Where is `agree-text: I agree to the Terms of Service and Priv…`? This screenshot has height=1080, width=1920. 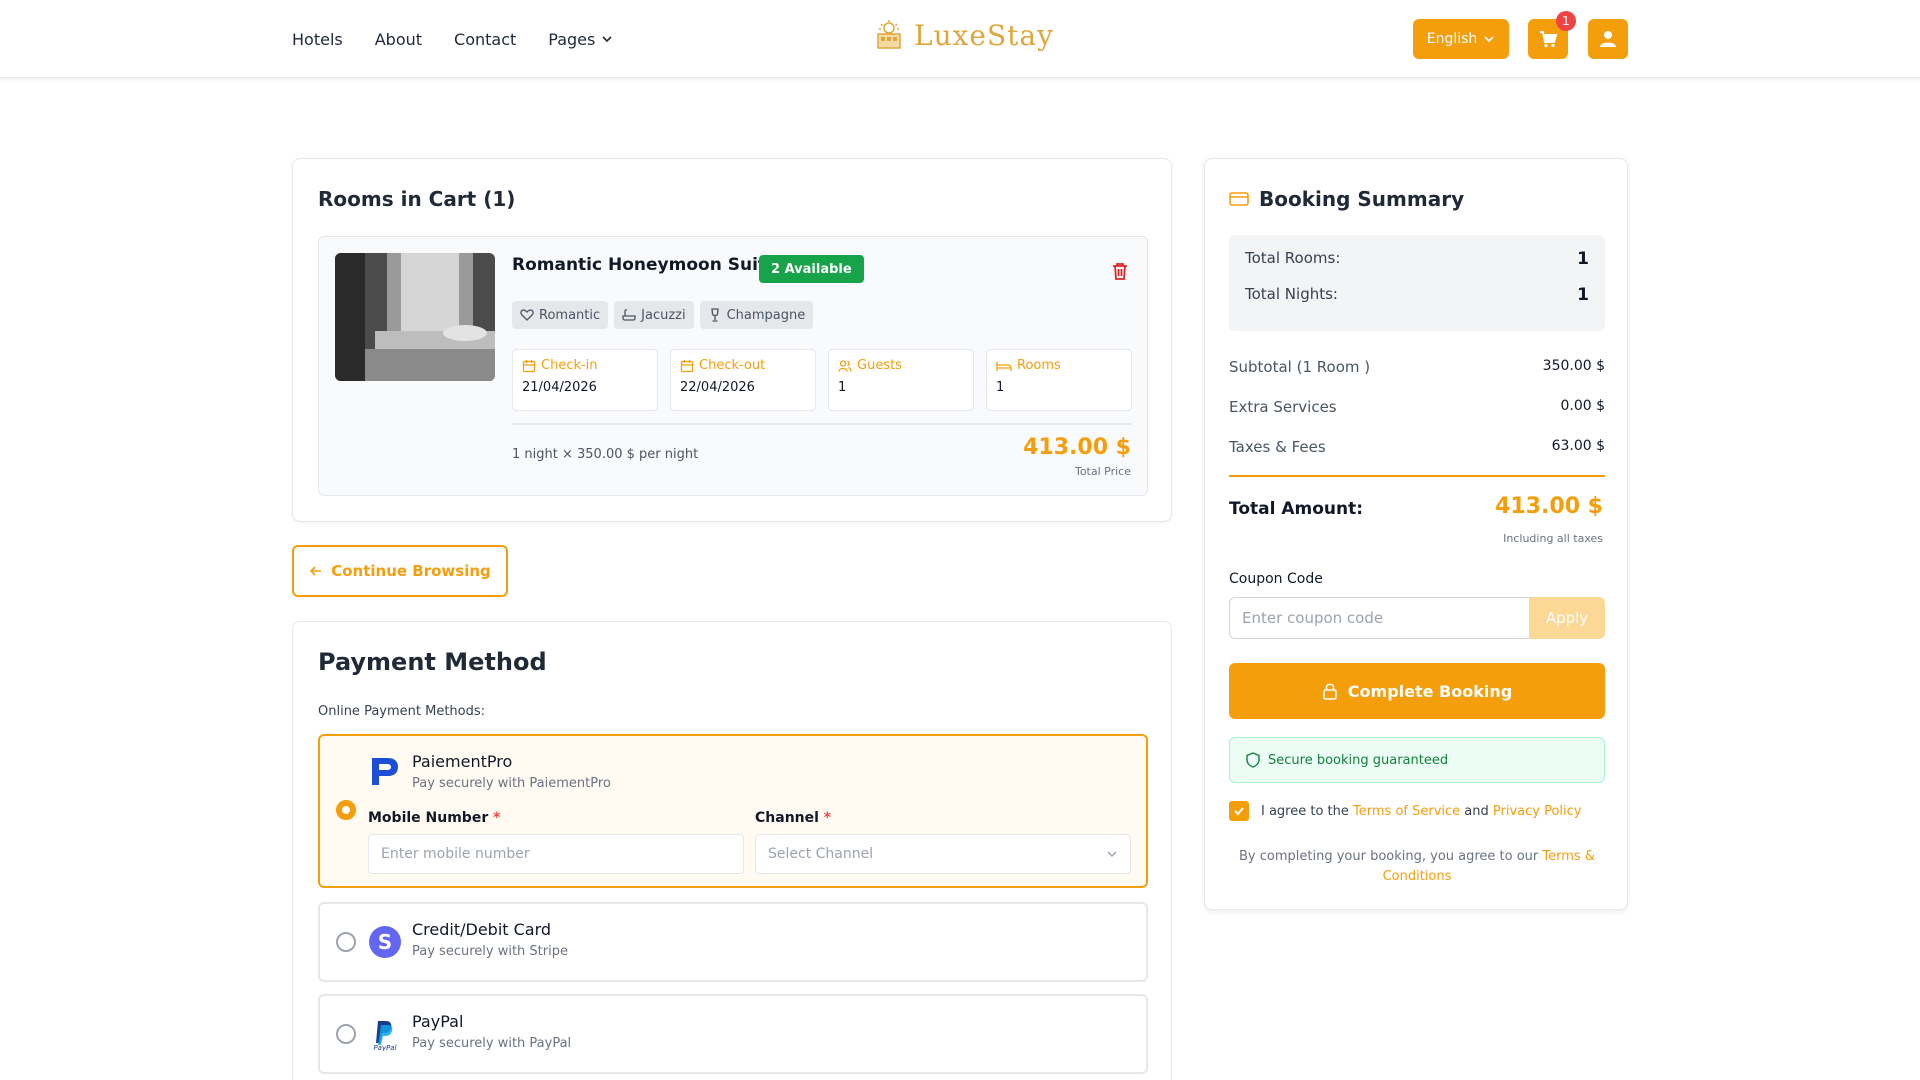 agree-text: I agree to the Terms of Service and Priv… is located at coordinates (1421, 811).